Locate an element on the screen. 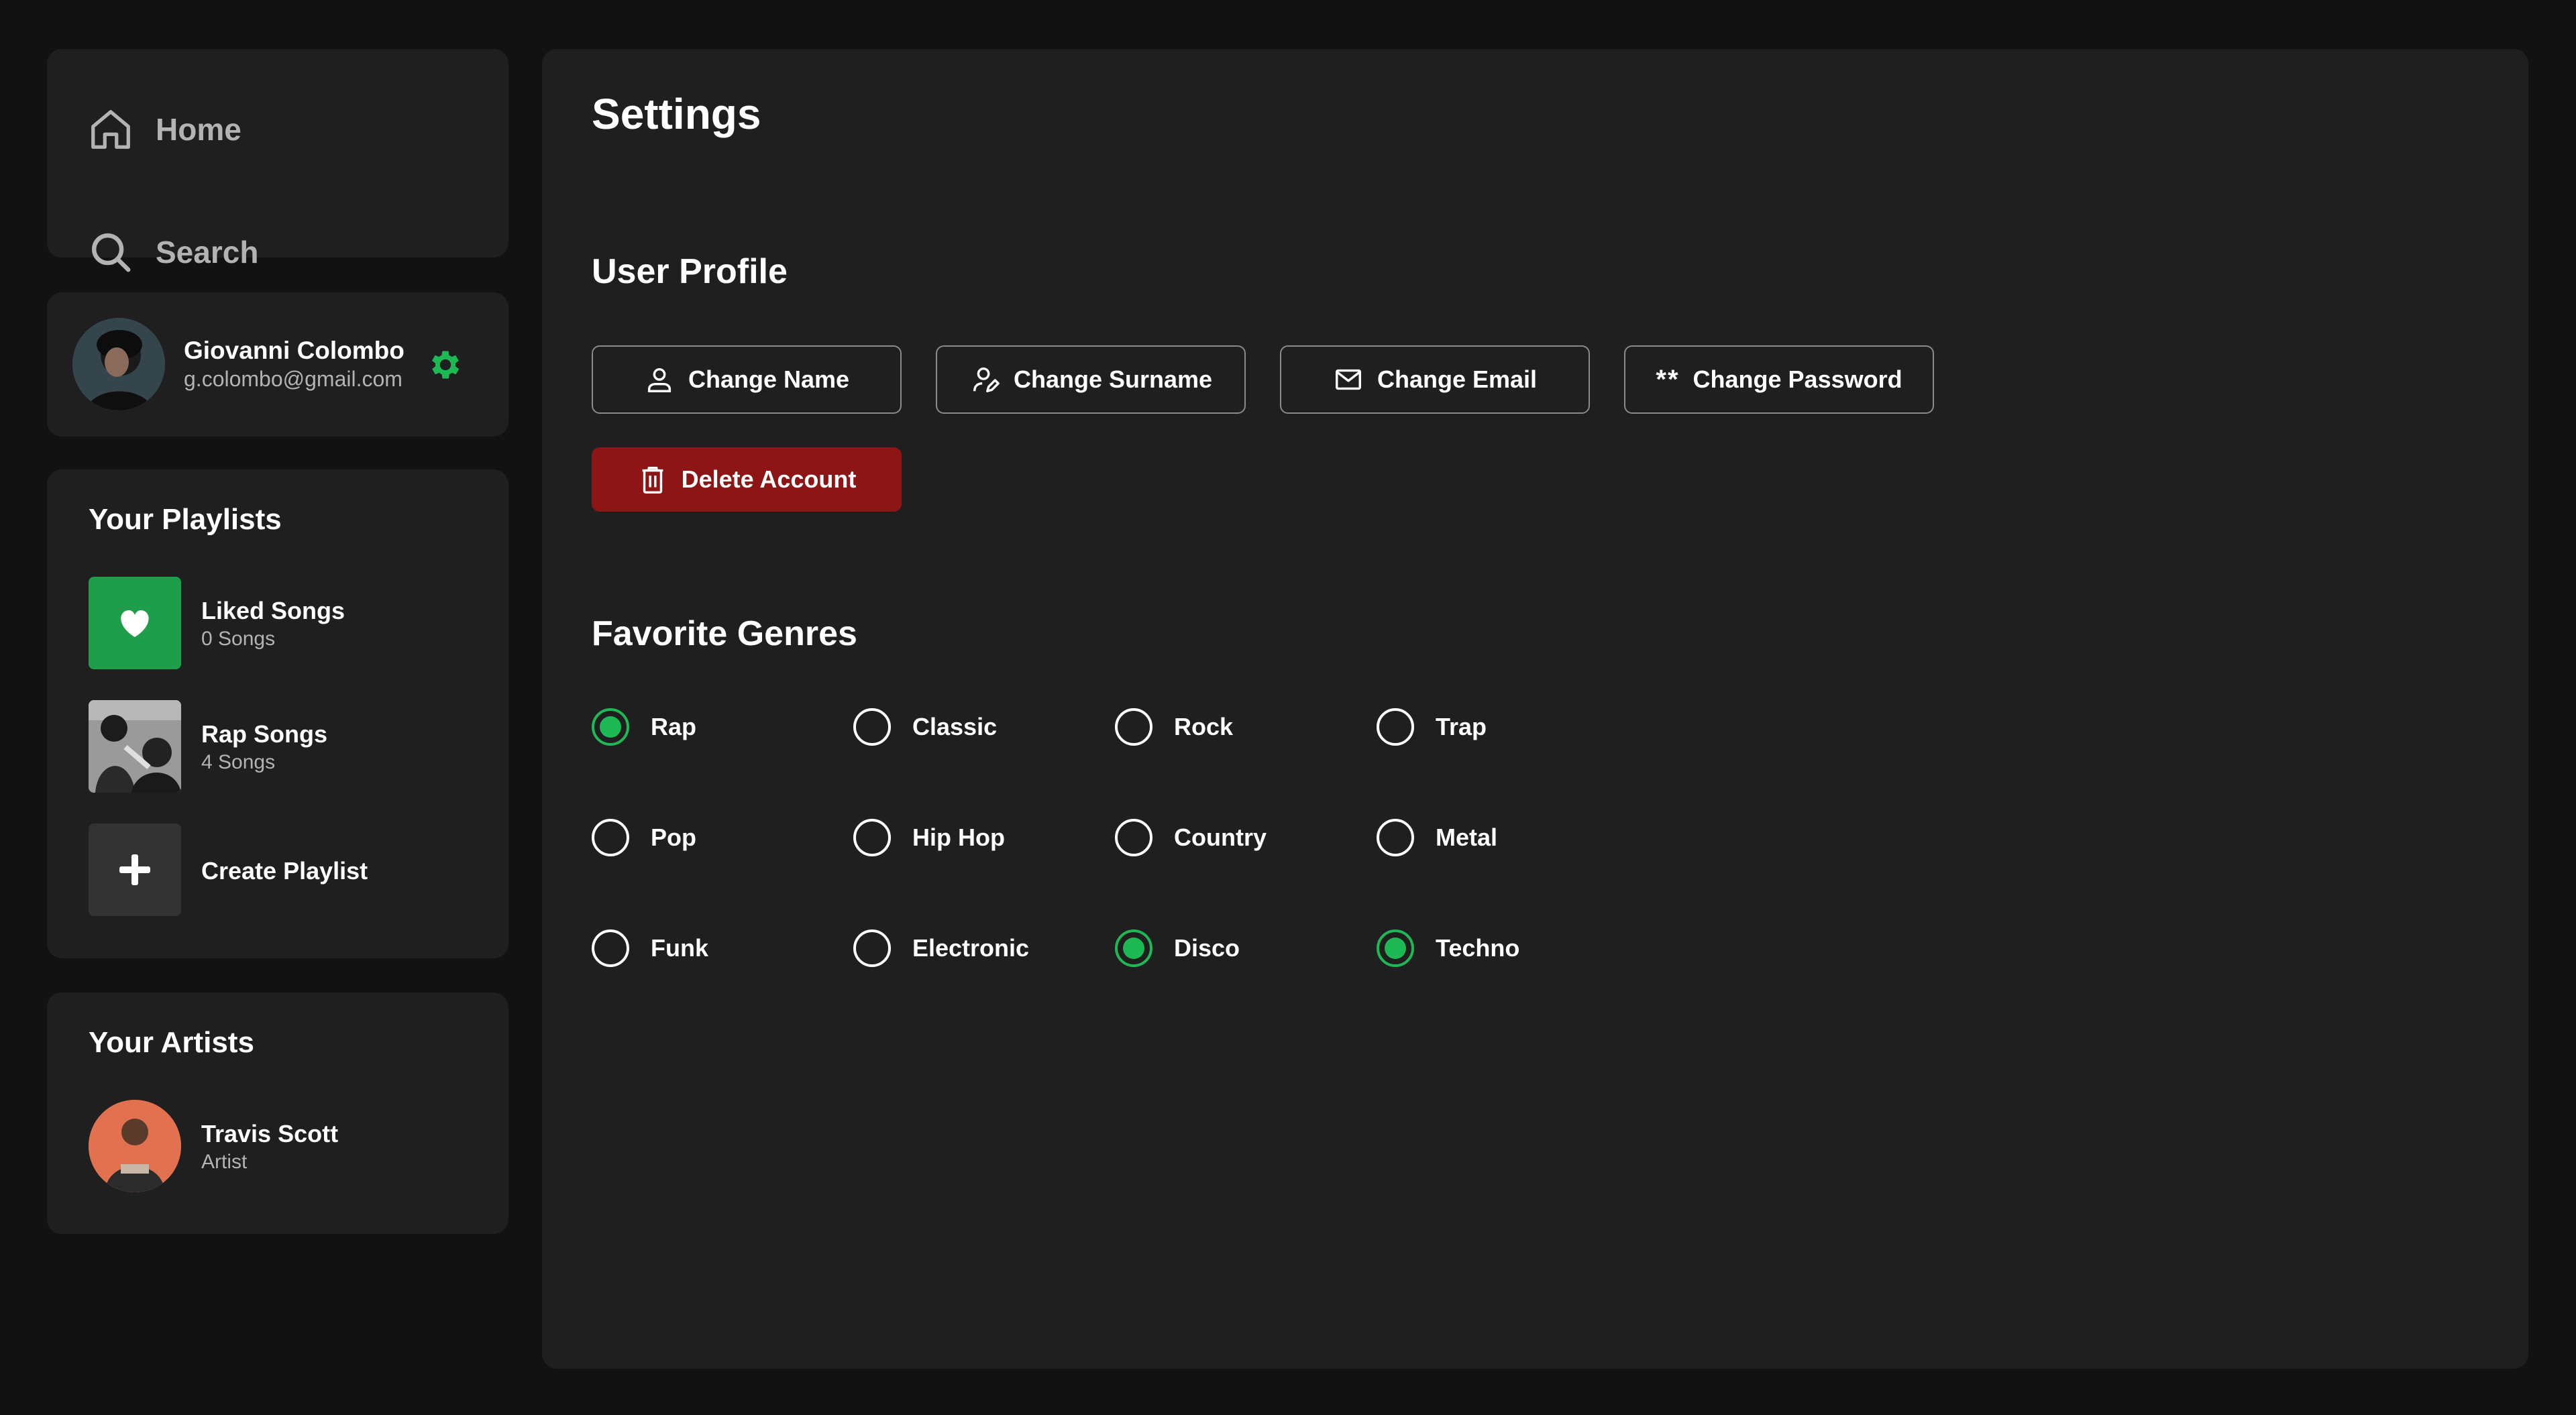 The height and width of the screenshot is (1415, 2576). genre-option-pop: Pop is located at coordinates (644, 837).